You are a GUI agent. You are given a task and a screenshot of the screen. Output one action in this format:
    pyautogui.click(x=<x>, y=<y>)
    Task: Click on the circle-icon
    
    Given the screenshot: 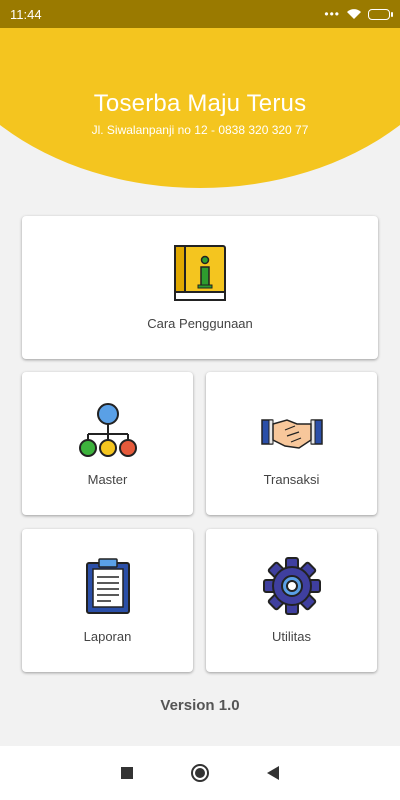 What is the action you would take?
    pyautogui.click(x=199, y=773)
    